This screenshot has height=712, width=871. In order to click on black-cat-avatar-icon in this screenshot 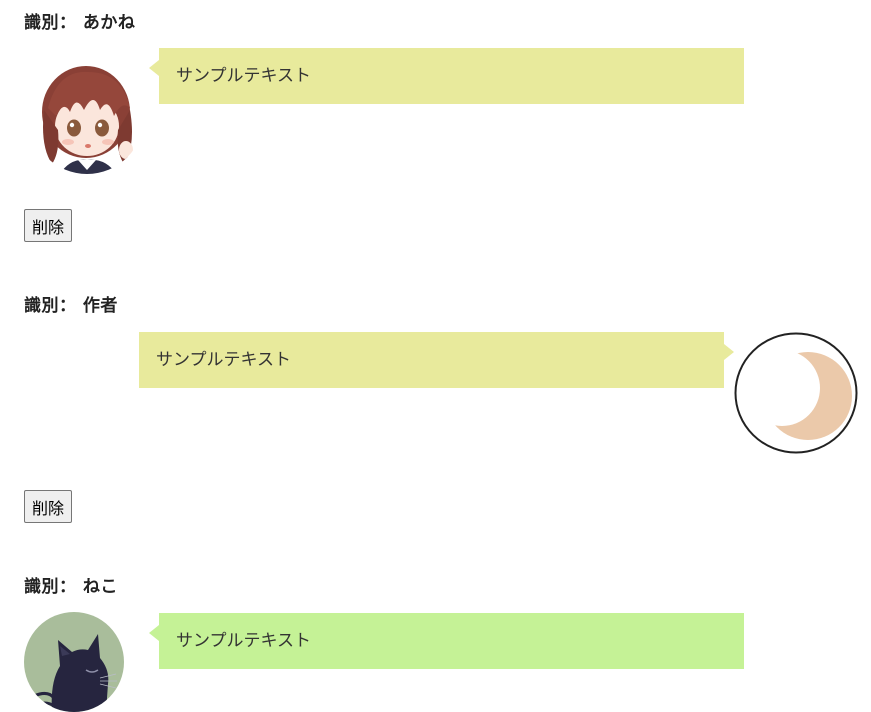, I will do `click(74, 662)`.